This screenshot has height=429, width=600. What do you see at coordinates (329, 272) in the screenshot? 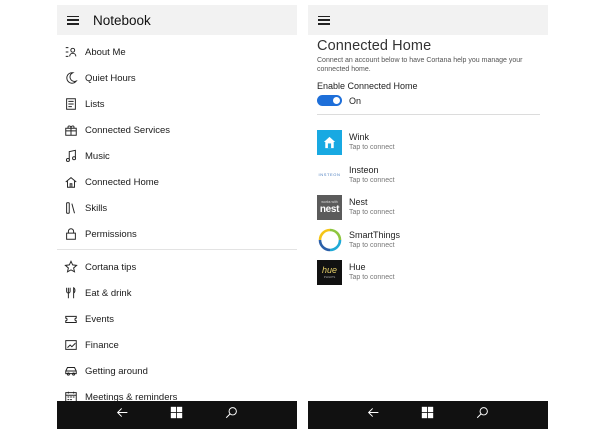
I see `hue-logo: hue PHILIPS` at bounding box center [329, 272].